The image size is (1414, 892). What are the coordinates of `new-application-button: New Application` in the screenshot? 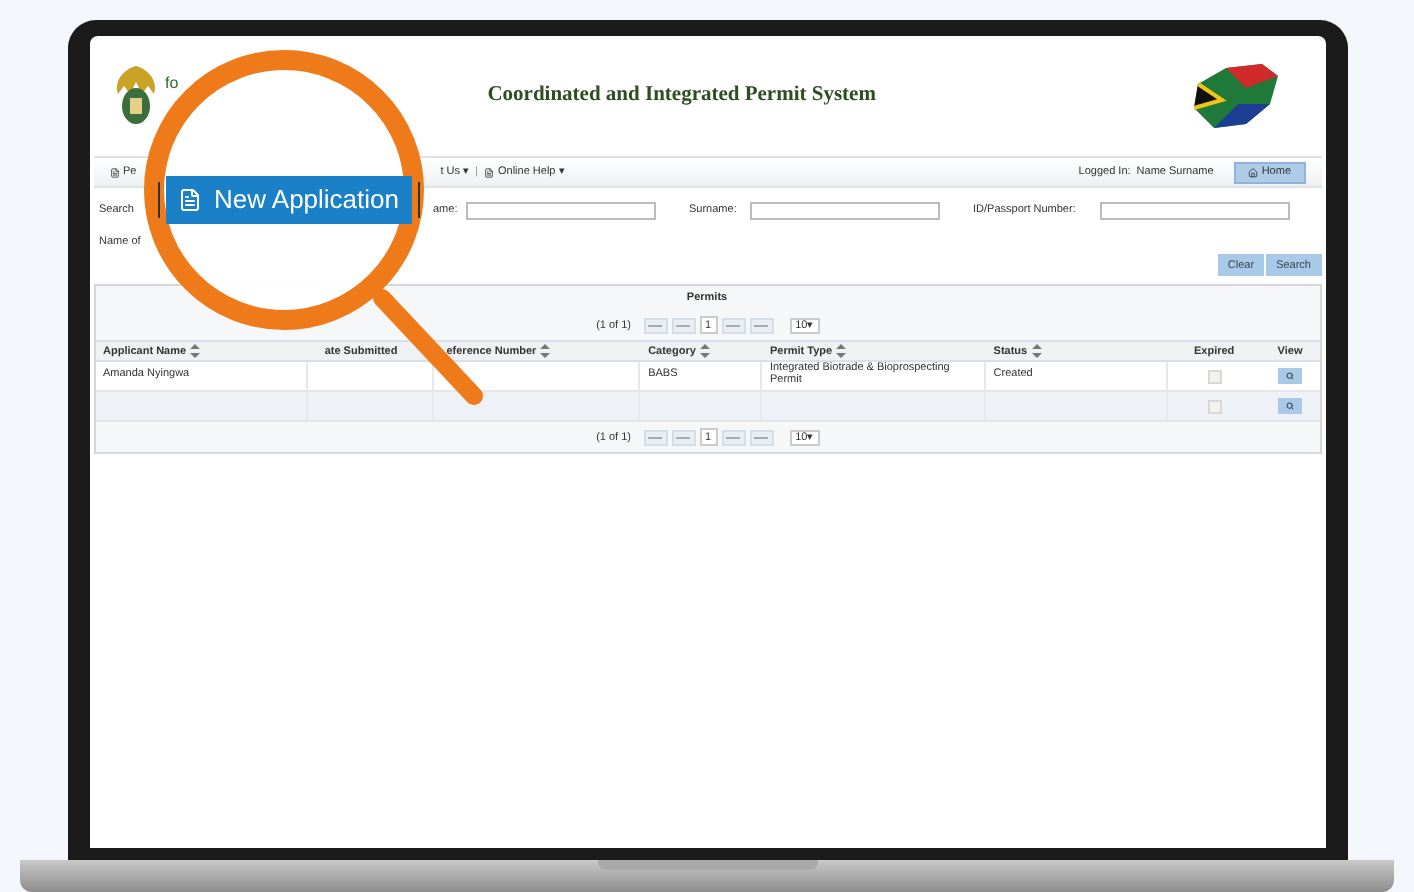 It's located at (288, 200).